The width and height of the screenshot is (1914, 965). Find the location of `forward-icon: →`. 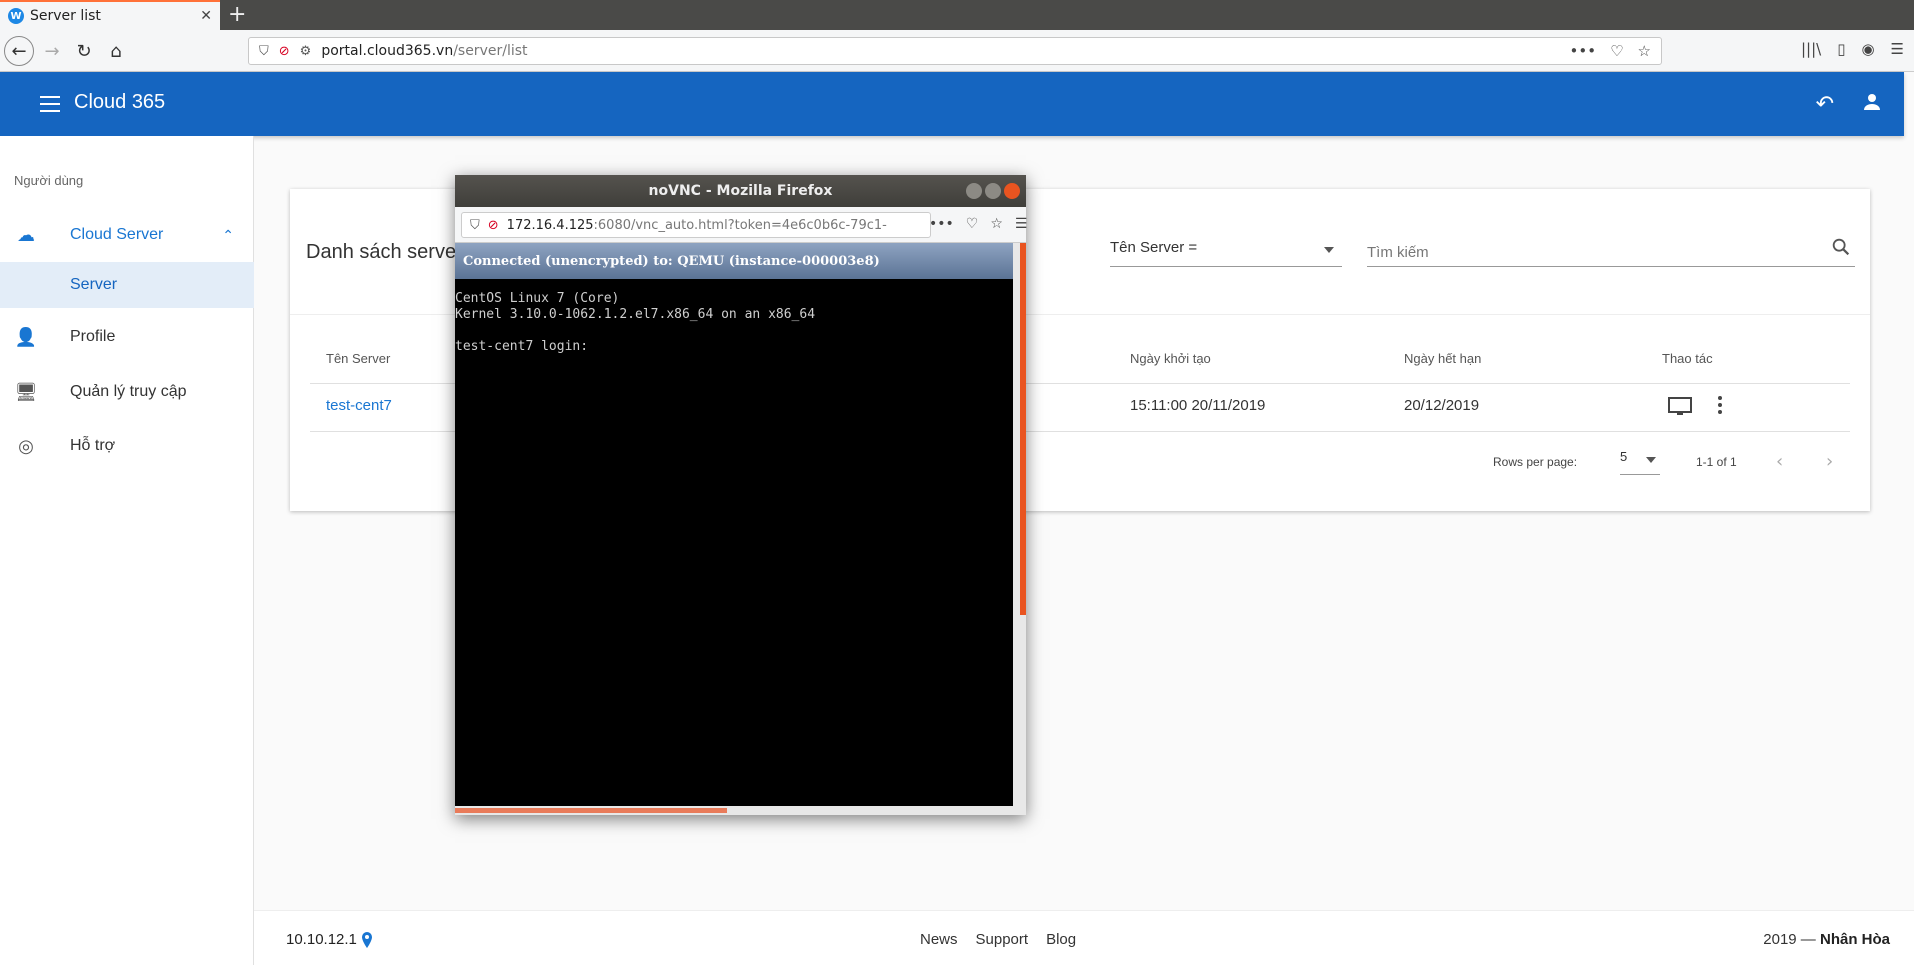

forward-icon: → is located at coordinates (52, 51).